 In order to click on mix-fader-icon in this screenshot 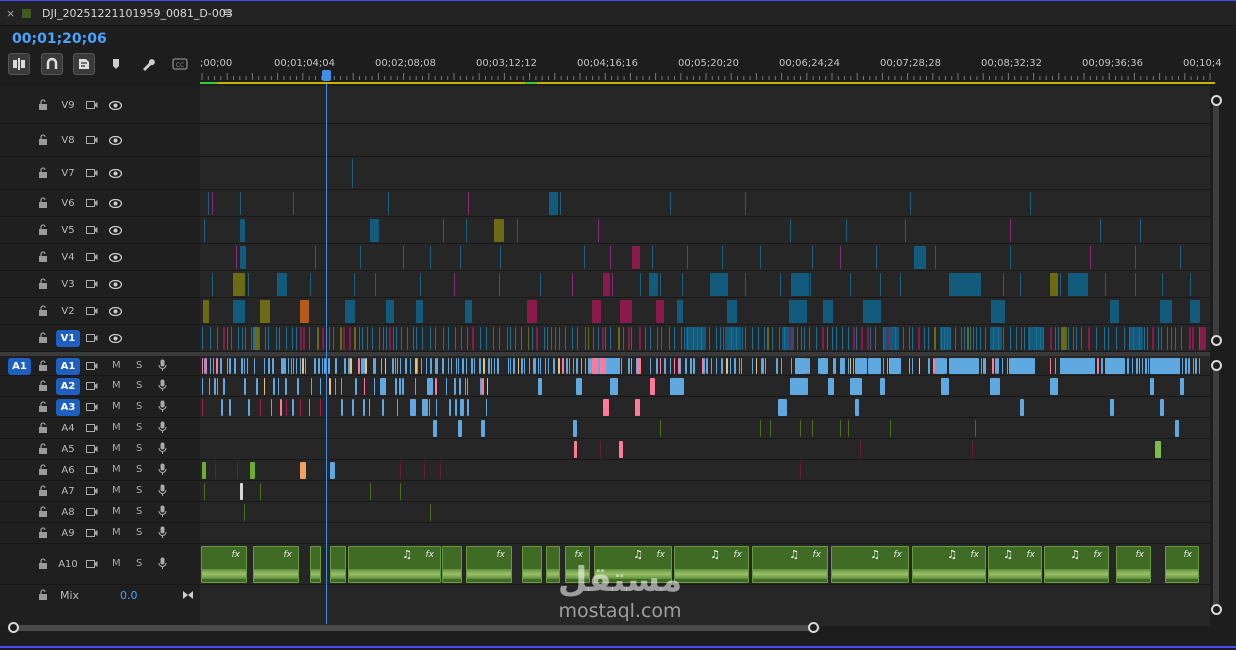, I will do `click(188, 596)`.